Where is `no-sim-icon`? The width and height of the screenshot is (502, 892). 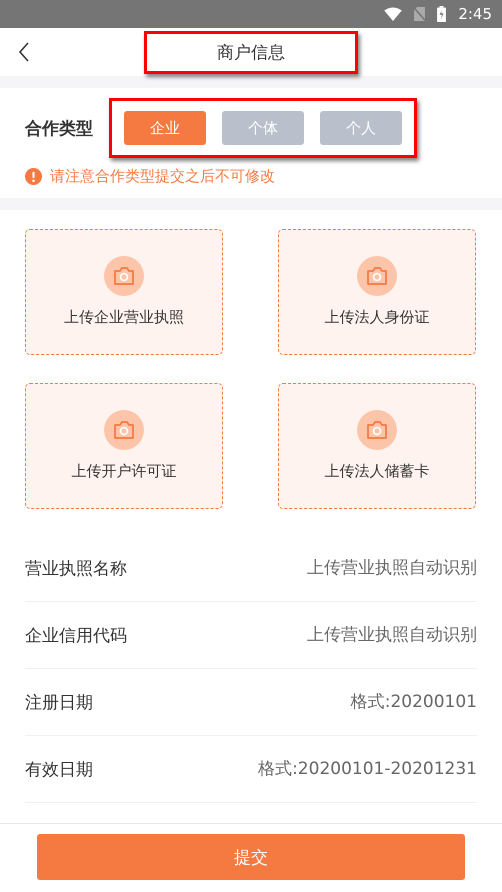 no-sim-icon is located at coordinates (420, 14).